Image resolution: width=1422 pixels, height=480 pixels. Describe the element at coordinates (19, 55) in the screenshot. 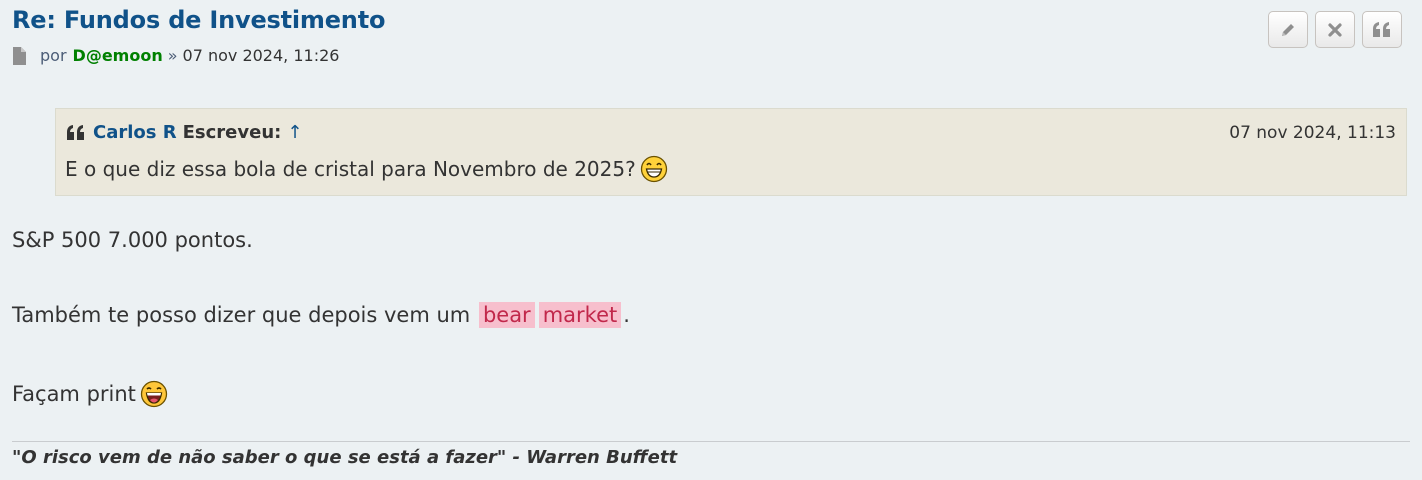

I see `document-icon` at that location.